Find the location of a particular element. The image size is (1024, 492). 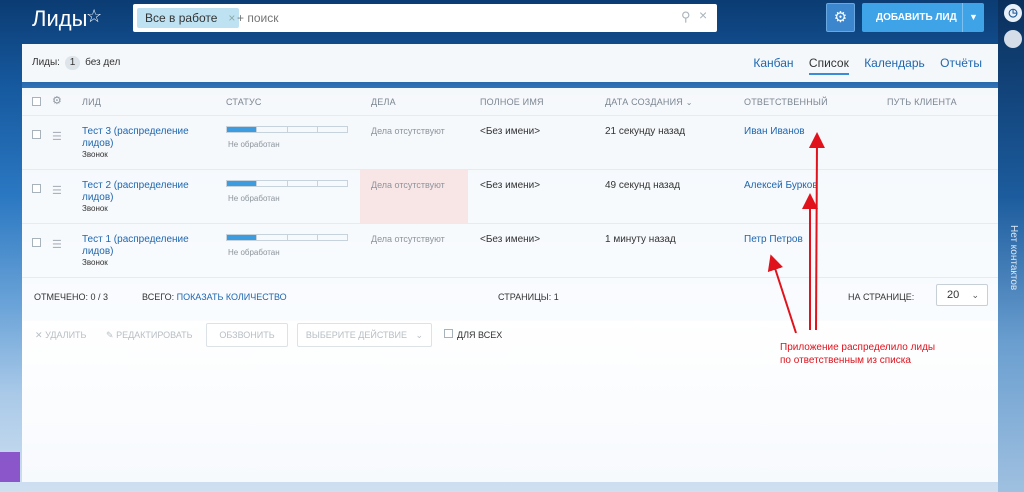

edit-button: ✎ РЕДАКТИРОВАТЬ is located at coordinates (149, 335).